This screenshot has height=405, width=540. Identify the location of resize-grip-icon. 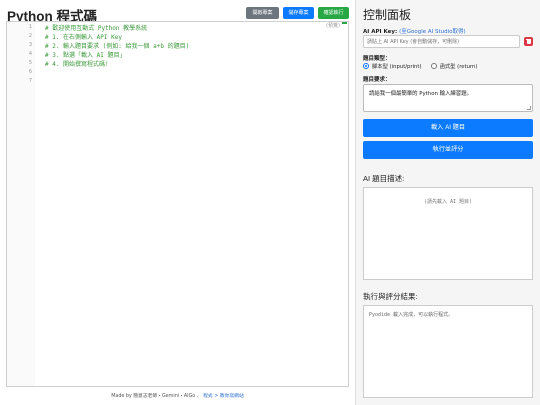
(529, 108).